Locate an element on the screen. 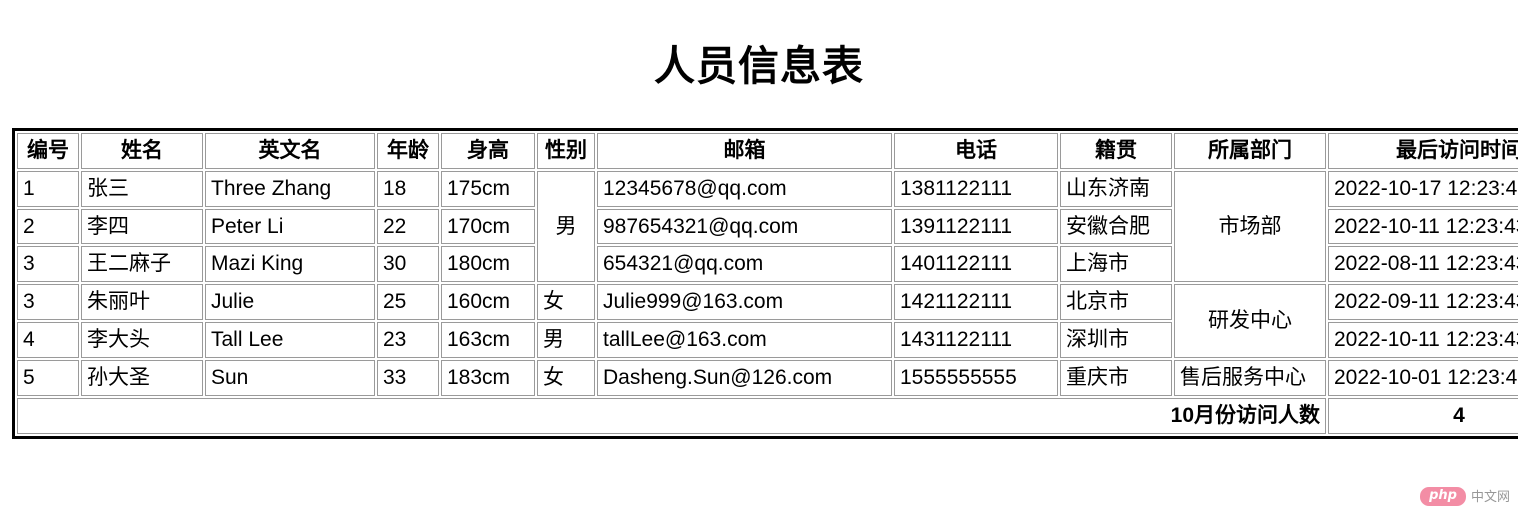 This screenshot has height=512, width=1518. cell-phone: 1381122111 is located at coordinates (976, 188).